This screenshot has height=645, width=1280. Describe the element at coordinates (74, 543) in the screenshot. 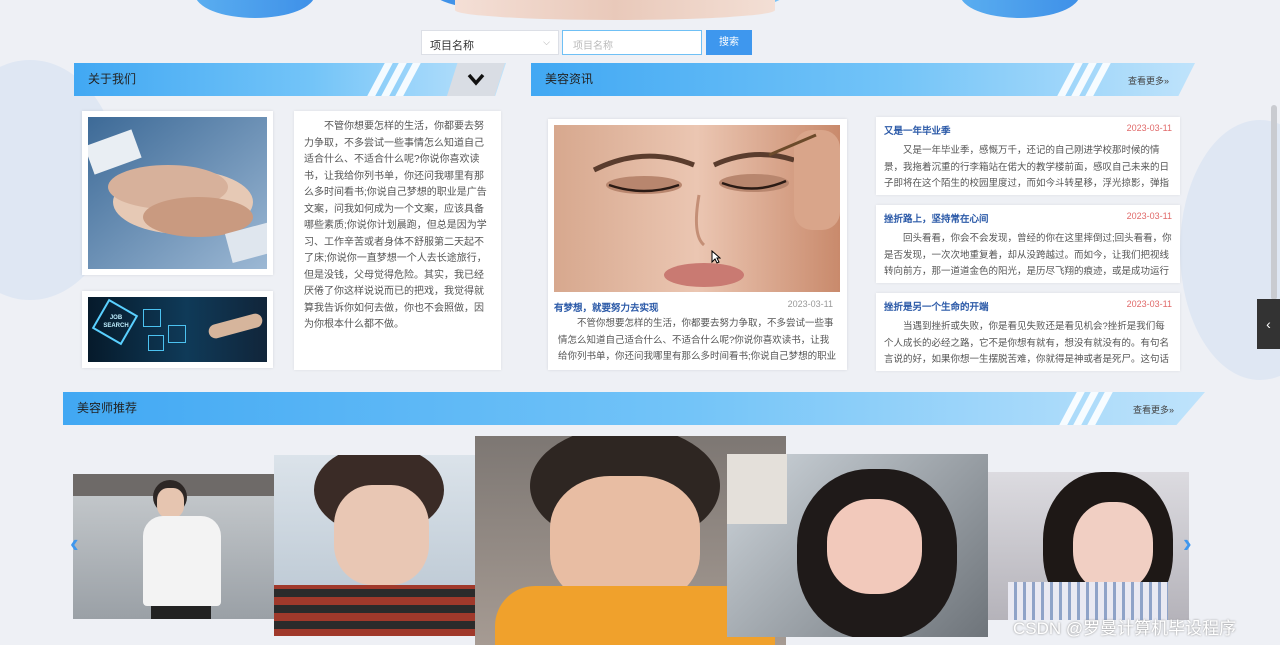

I see `carousel-prev-arrow-icon: ‹` at that location.